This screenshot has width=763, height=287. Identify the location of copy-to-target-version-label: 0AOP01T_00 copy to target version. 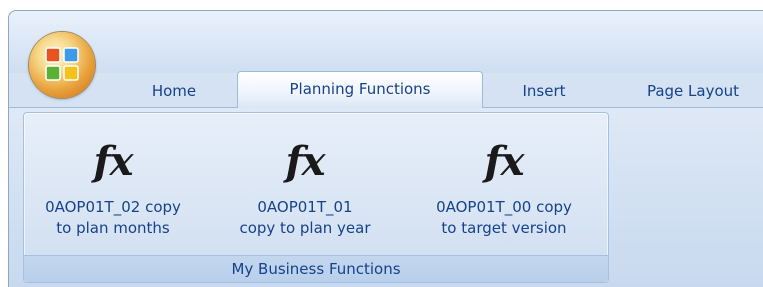
(504, 217).